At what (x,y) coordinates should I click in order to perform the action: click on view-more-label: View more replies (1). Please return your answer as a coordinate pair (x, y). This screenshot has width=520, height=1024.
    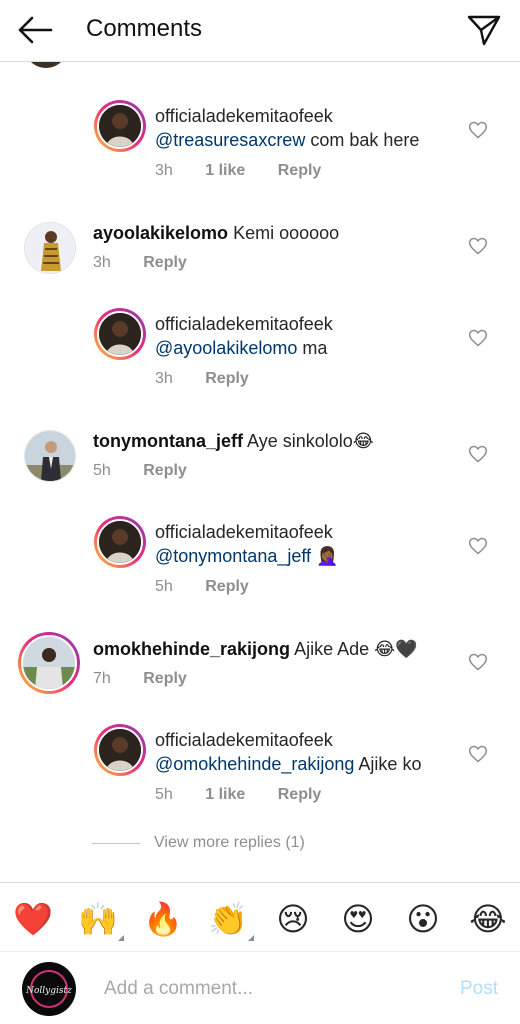
    Looking at the image, I should click on (229, 842).